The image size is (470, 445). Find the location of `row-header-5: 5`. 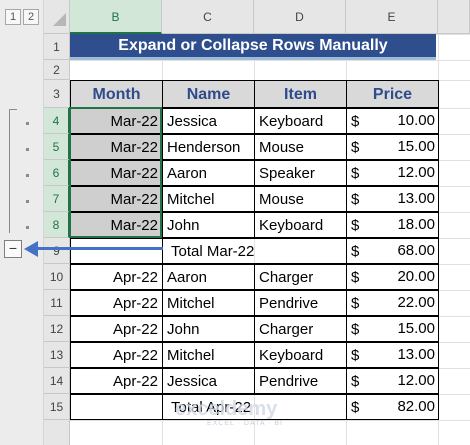

row-header-5: 5 is located at coordinates (57, 147).